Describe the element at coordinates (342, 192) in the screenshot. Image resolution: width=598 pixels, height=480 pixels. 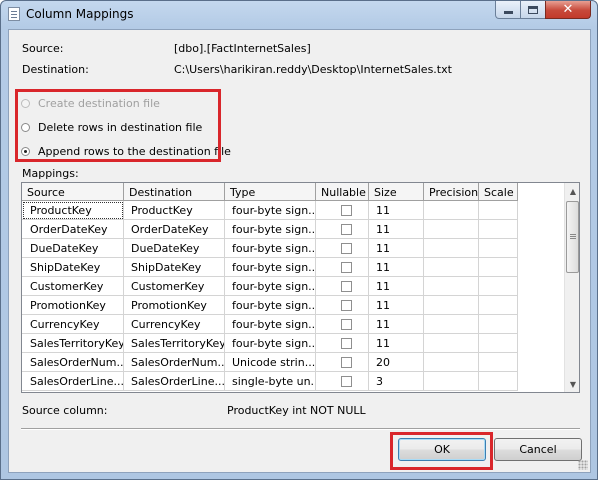
I see `column-header-nullable: Nullable` at that location.